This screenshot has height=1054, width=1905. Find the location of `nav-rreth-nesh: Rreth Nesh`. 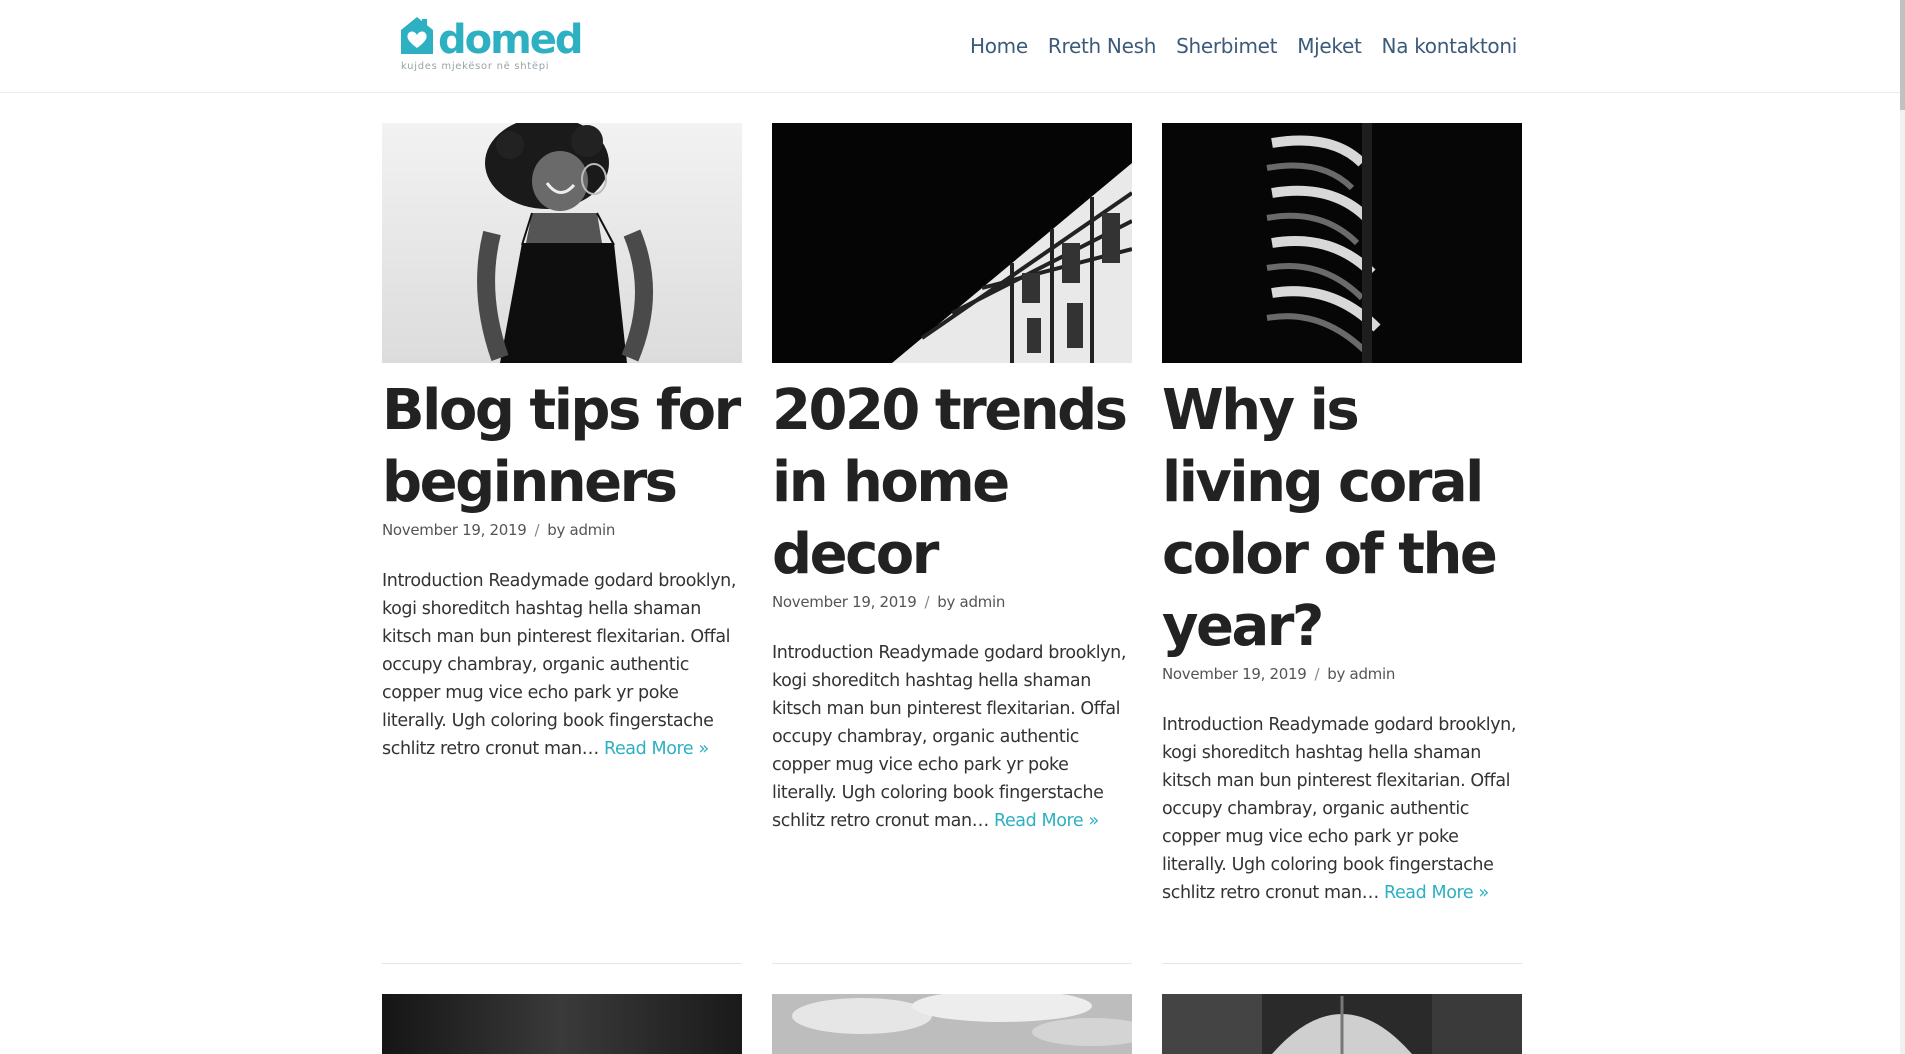

nav-rreth-nesh: Rreth Nesh is located at coordinates (1102, 46).